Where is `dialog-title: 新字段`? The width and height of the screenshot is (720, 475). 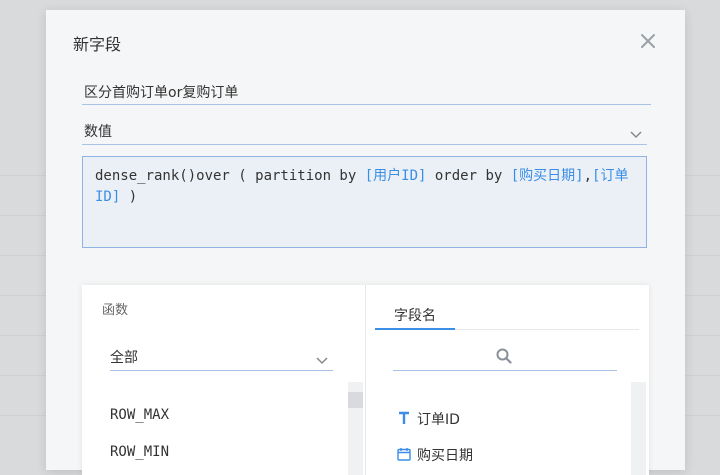
dialog-title: 新字段 is located at coordinates (97, 44).